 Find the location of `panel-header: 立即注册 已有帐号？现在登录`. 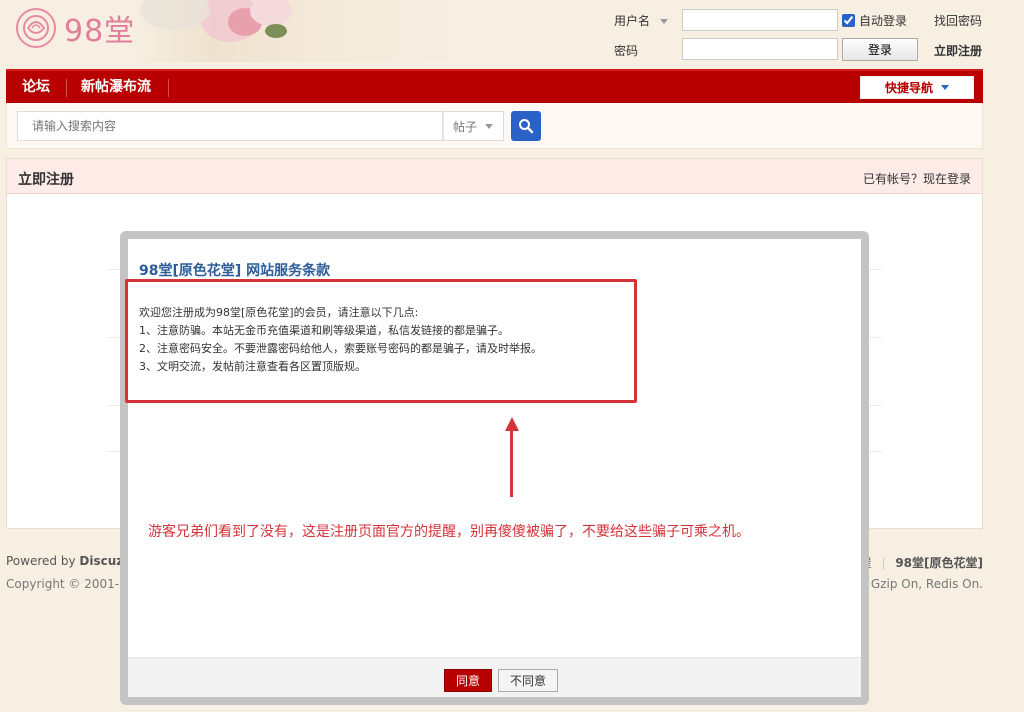

panel-header: 立即注册 已有帐号？现在登录 is located at coordinates (494, 176).